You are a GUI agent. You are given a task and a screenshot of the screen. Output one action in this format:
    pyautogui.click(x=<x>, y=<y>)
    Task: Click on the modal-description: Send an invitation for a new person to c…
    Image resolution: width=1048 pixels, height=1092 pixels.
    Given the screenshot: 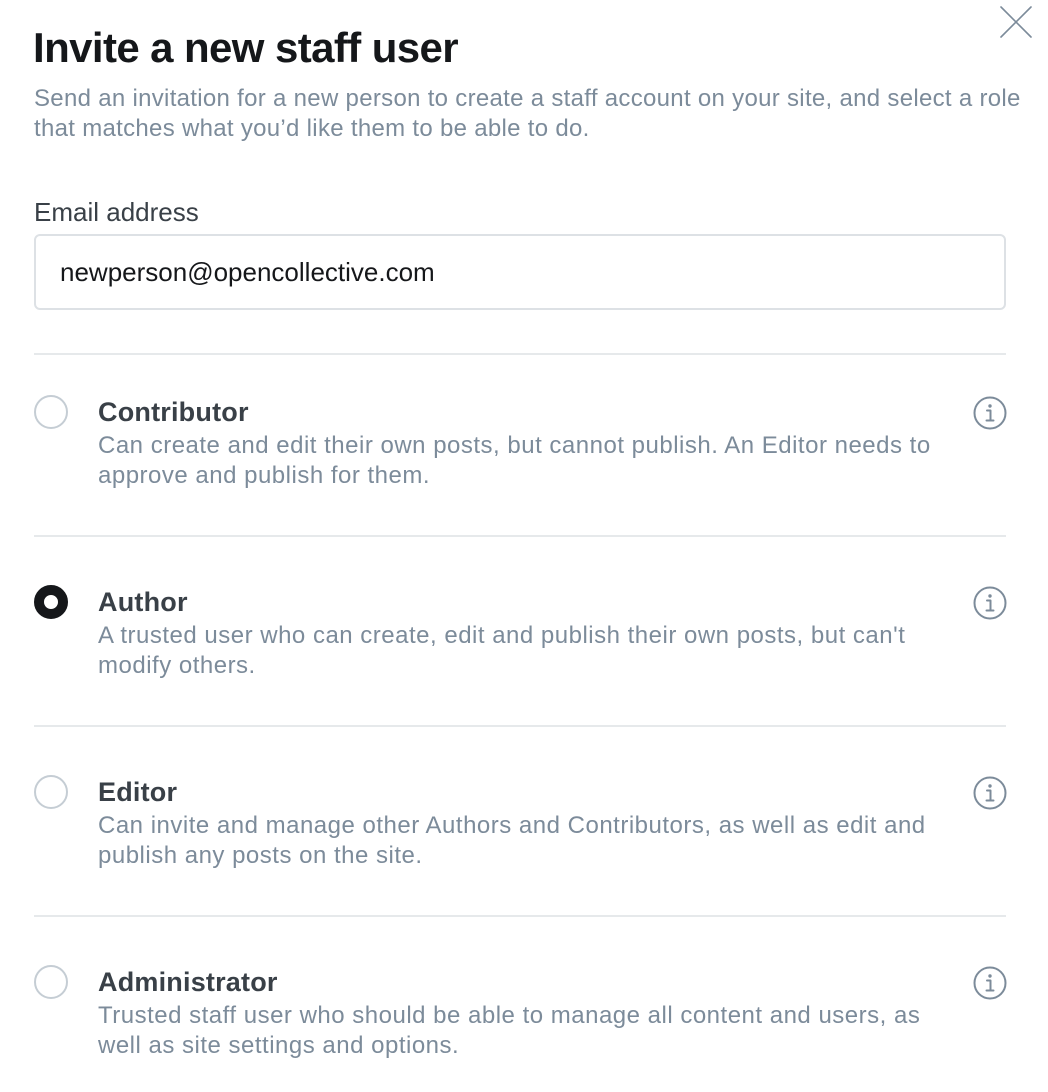 What is the action you would take?
    pyautogui.click(x=527, y=113)
    